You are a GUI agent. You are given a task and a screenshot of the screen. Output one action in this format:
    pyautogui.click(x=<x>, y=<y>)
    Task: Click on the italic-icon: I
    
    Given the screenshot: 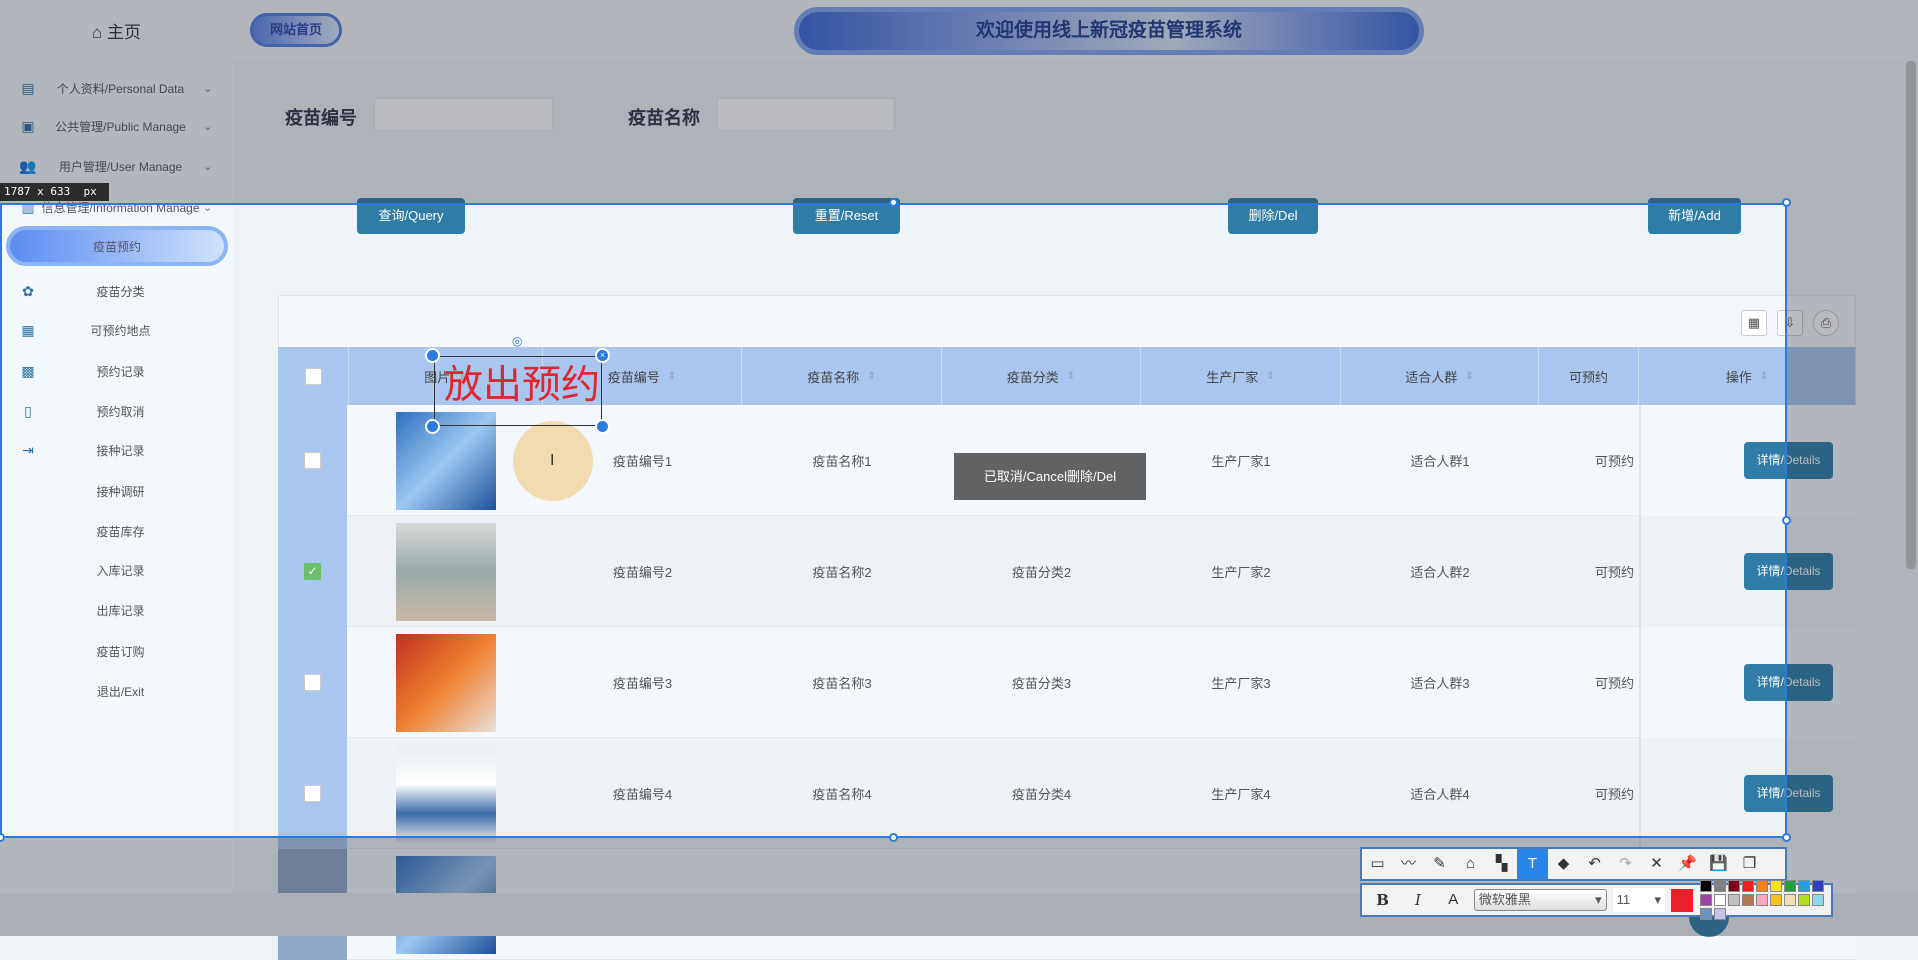 What is the action you would take?
    pyautogui.click(x=1417, y=900)
    